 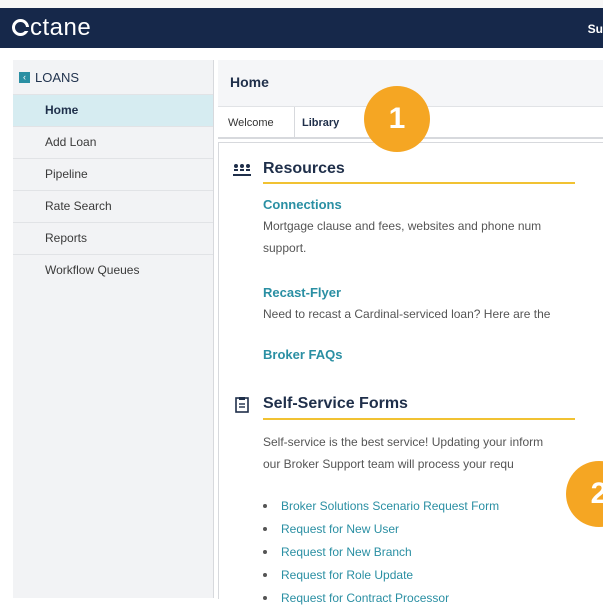 What do you see at coordinates (365, 598) in the screenshot?
I see `form-link-contract-processor: Request for Contract Processor` at bounding box center [365, 598].